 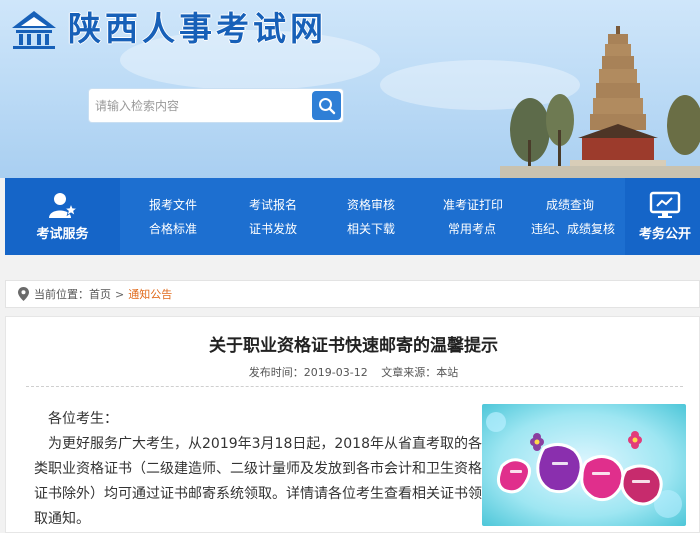 I want to click on site-title: 陕西人事考试网, so click(x=197, y=29).